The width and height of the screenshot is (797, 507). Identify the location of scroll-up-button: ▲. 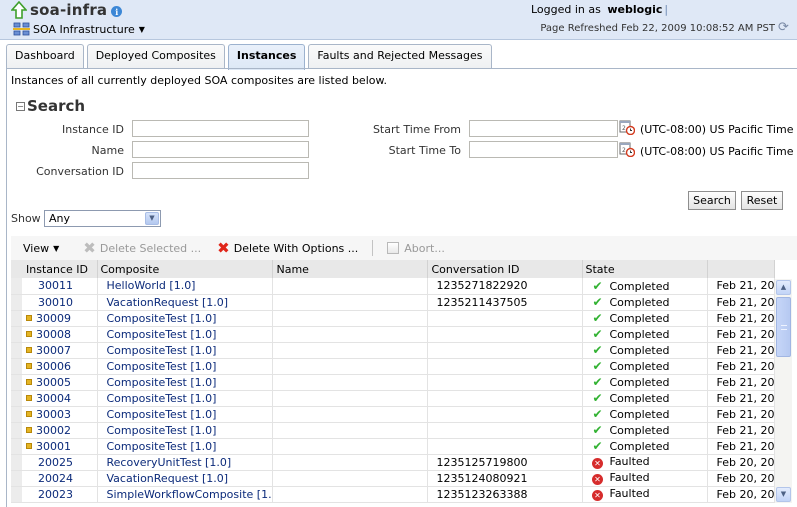
(783, 287).